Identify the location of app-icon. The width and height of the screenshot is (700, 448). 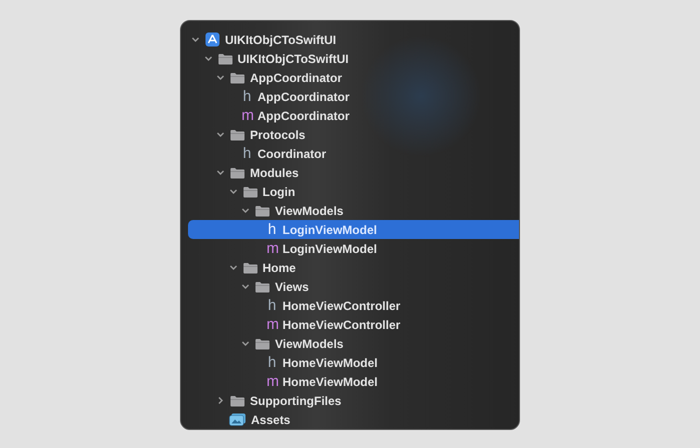
(212, 39).